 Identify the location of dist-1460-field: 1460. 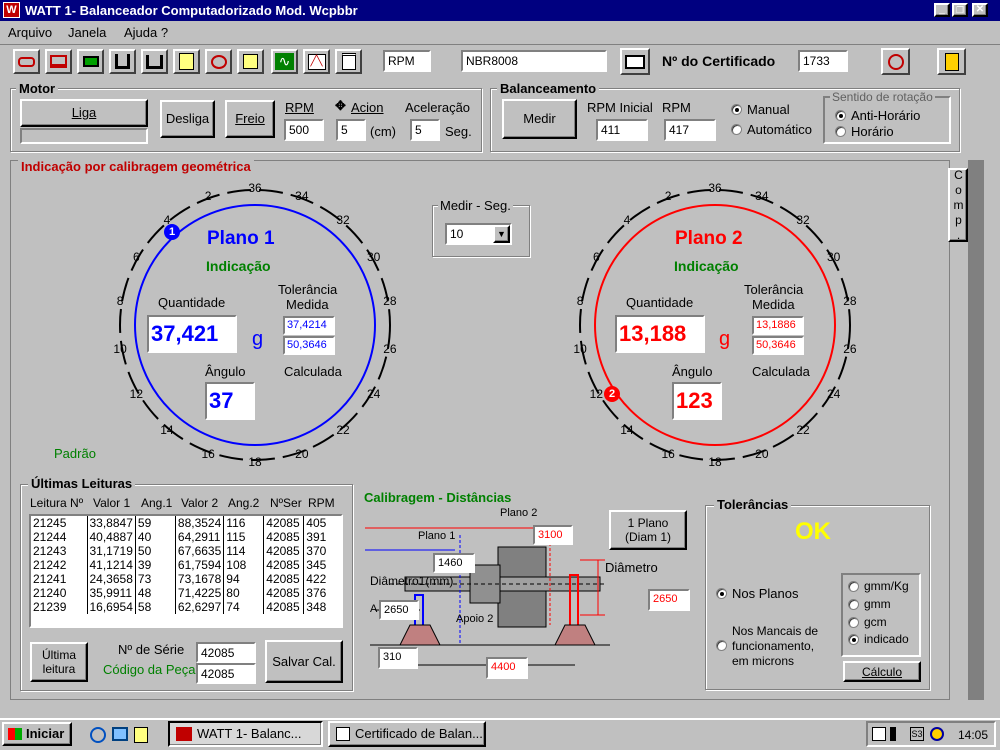
(454, 563).